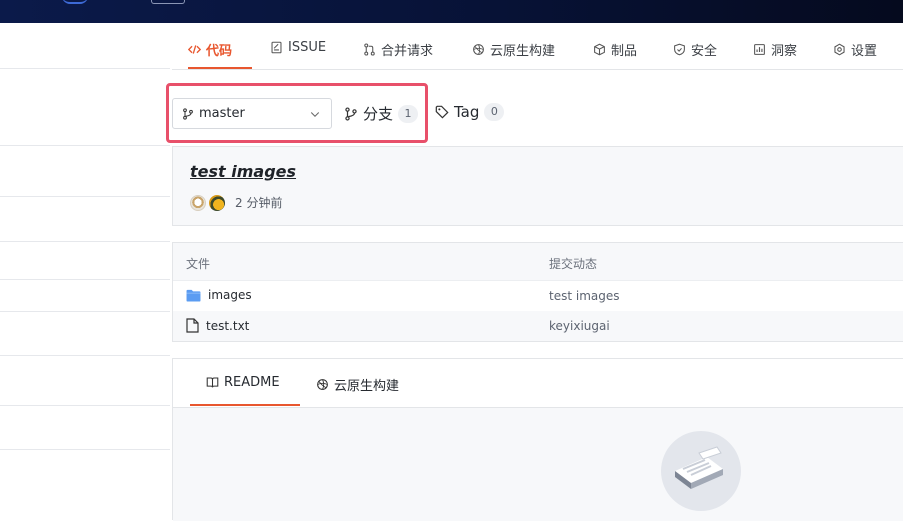 This screenshot has height=521, width=903. What do you see at coordinates (408, 113) in the screenshot?
I see `branches-count-badge: 1` at bounding box center [408, 113].